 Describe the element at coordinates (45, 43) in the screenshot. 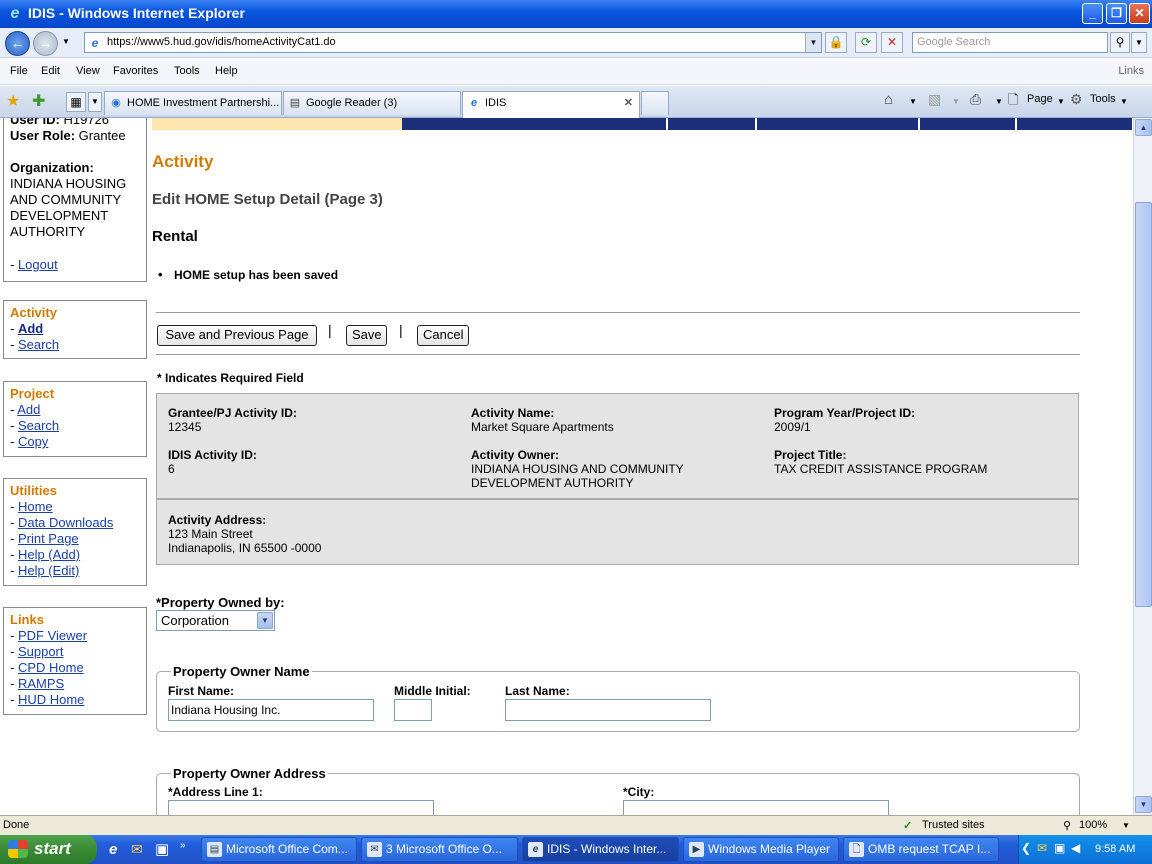

I see `forward-button: →` at that location.